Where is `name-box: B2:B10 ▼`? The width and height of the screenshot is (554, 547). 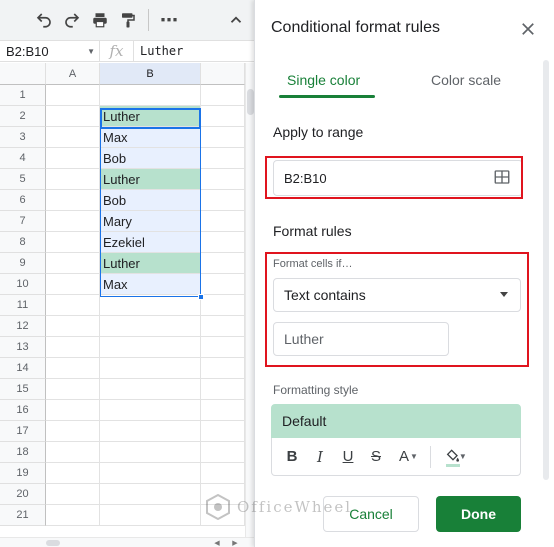 name-box: B2:B10 ▼ is located at coordinates (50, 51).